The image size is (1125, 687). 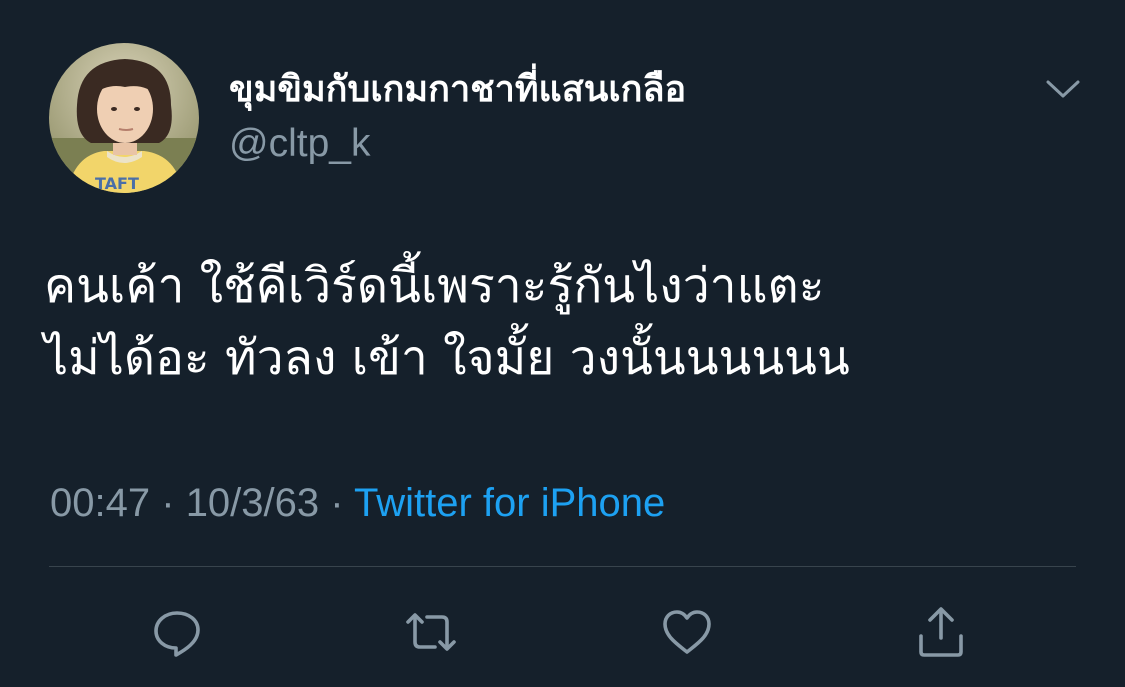 I want to click on divider, so click(x=562, y=566).